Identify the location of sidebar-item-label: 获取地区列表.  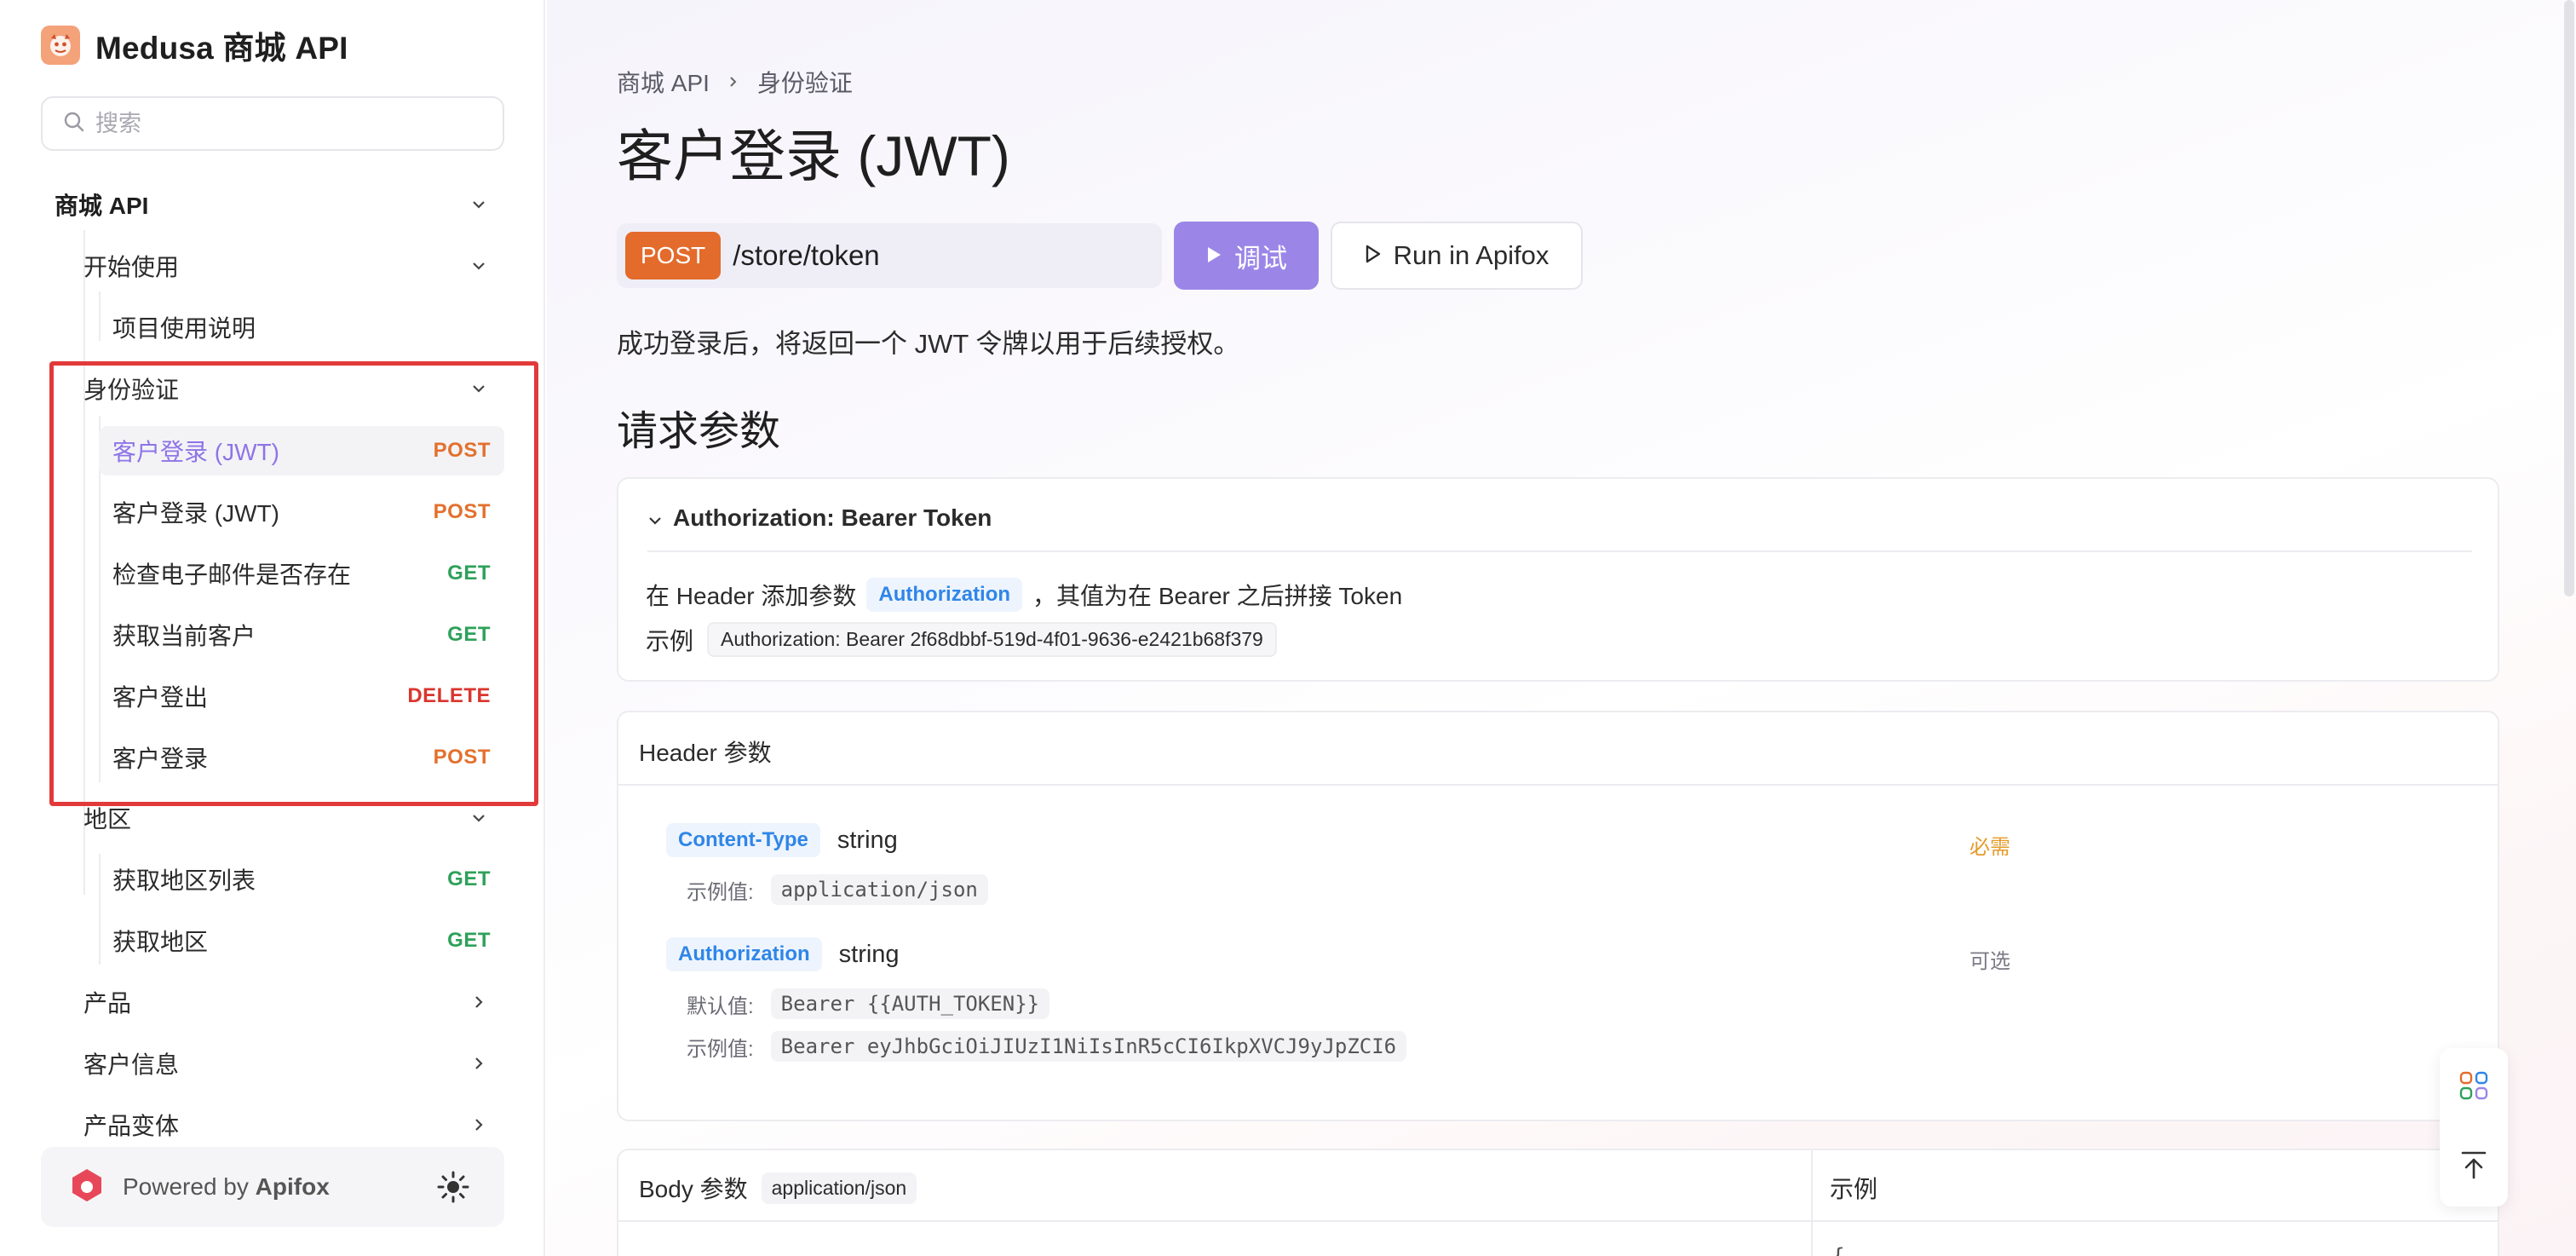
(184, 880).